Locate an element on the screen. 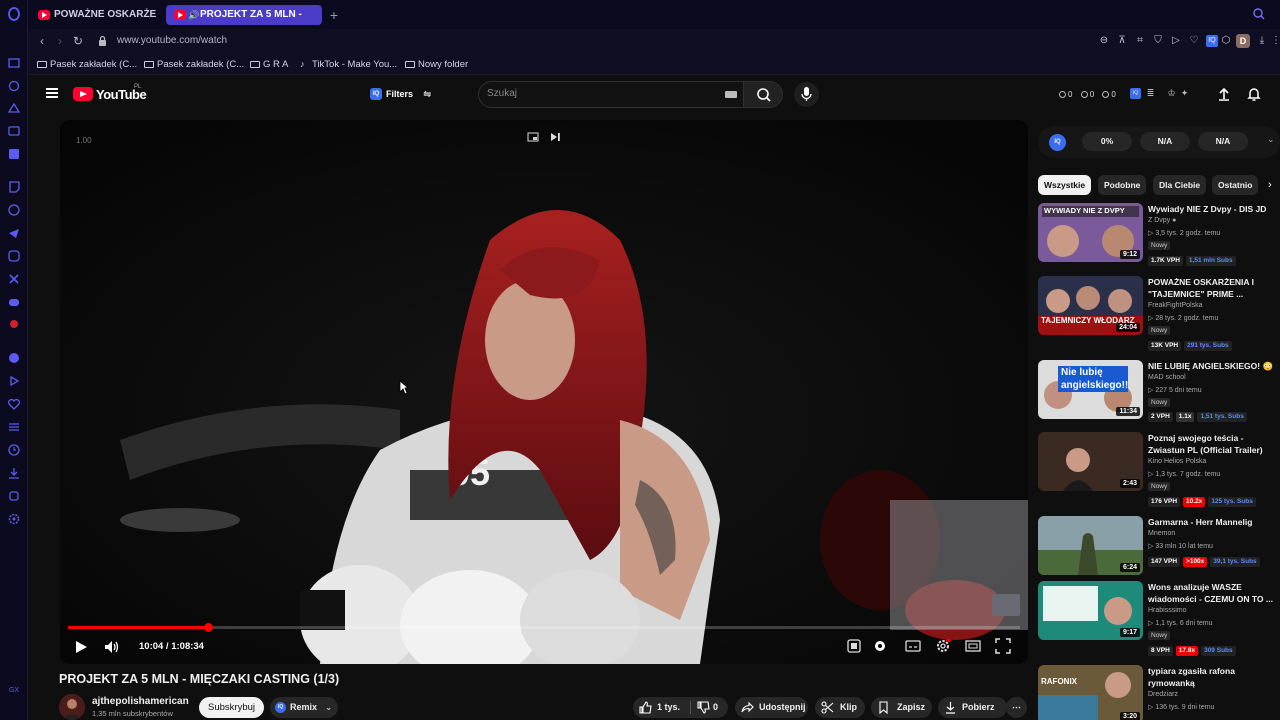 Image resolution: width=1280 pixels, height=720 pixels. speaker-icon: 🔊 is located at coordinates (193, 15).